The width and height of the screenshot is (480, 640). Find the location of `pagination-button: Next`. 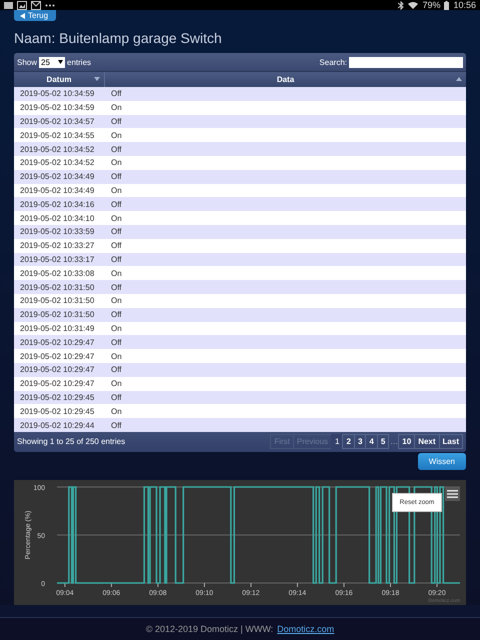

pagination-button: Next is located at coordinates (427, 442).